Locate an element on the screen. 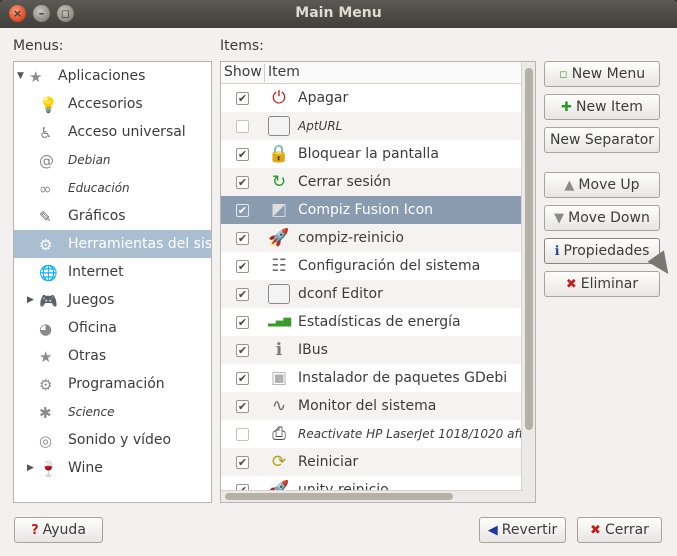 The image size is (677, 556). menu-item: 💡 Accesorios is located at coordinates (112, 104).